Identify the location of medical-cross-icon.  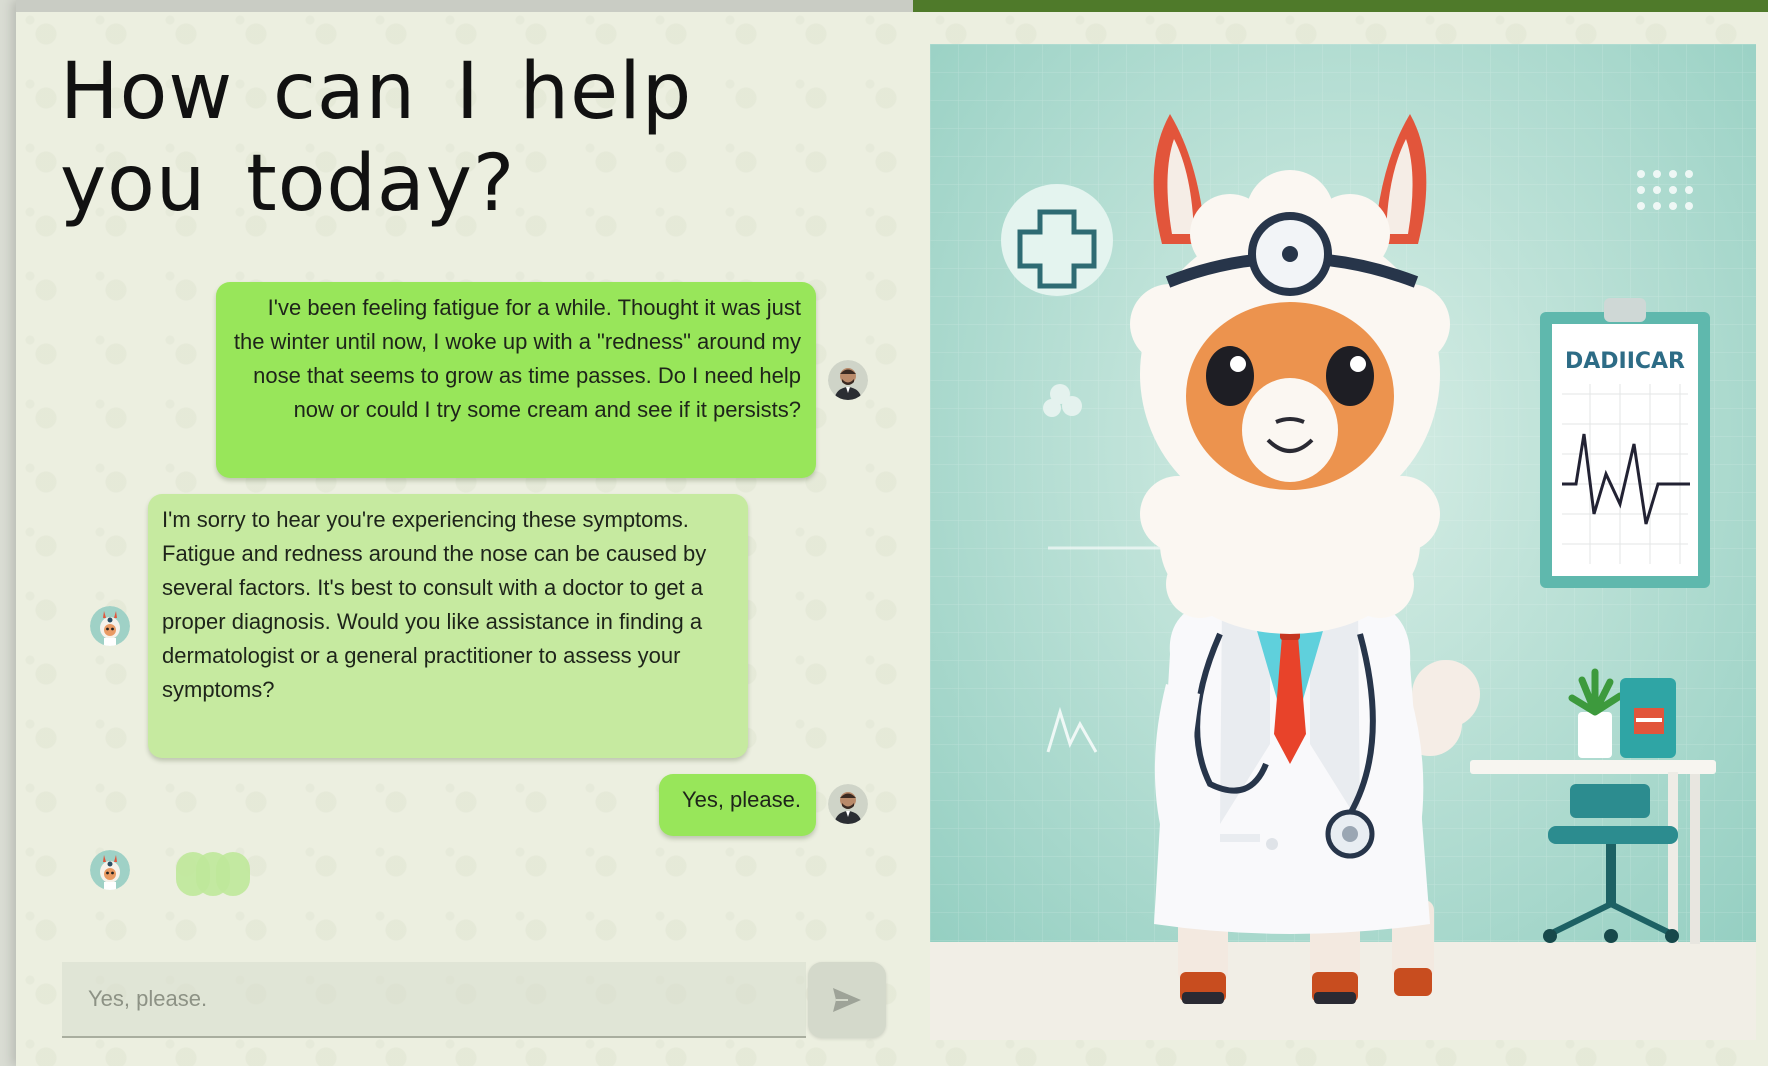
(1057, 240).